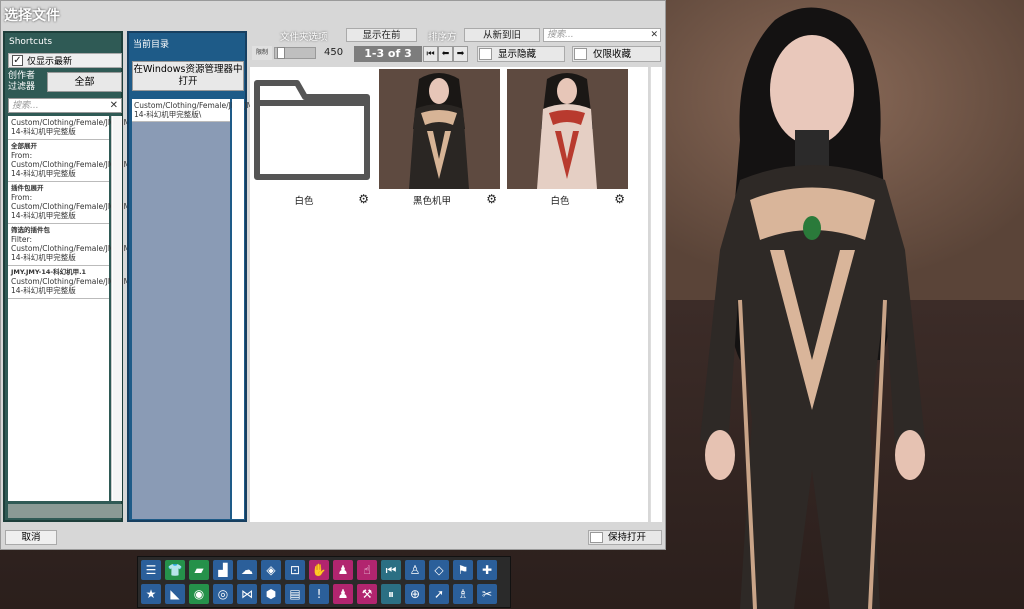 The width and height of the screenshot is (1024, 609). What do you see at coordinates (319, 594) in the screenshot?
I see `alert-icon: !` at bounding box center [319, 594].